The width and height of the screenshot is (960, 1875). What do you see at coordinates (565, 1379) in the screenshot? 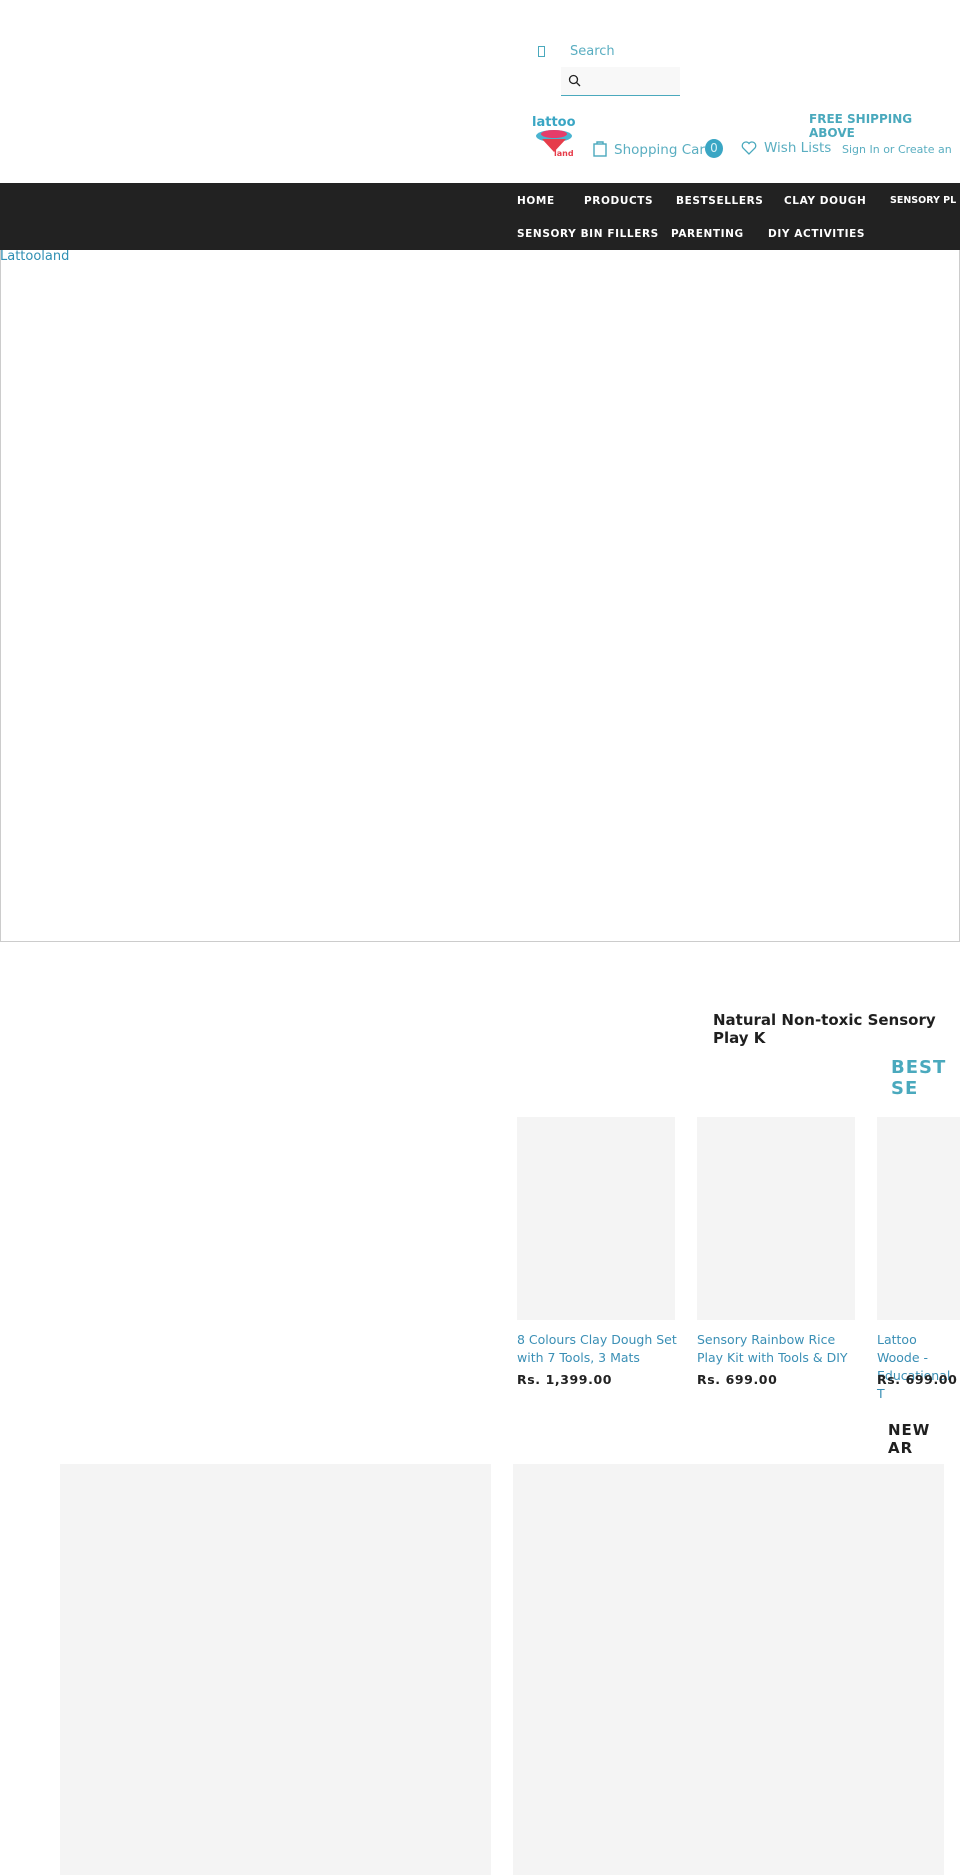
I see `product-price: Rs. 1,399.00` at bounding box center [565, 1379].